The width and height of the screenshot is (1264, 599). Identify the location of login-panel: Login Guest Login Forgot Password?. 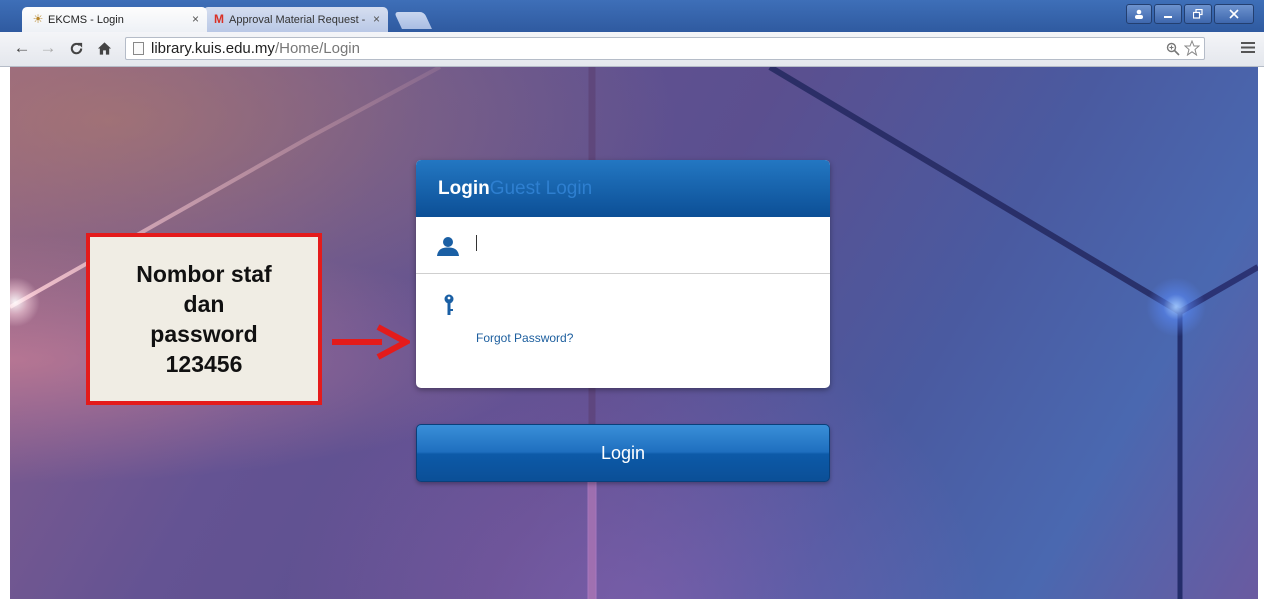
(623, 274).